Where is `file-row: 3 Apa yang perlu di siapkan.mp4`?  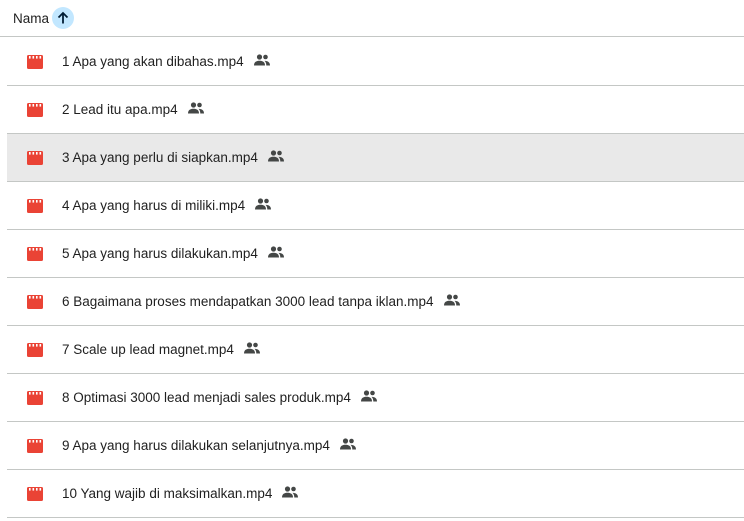 file-row: 3 Apa yang perlu di siapkan.mp4 is located at coordinates (375, 158).